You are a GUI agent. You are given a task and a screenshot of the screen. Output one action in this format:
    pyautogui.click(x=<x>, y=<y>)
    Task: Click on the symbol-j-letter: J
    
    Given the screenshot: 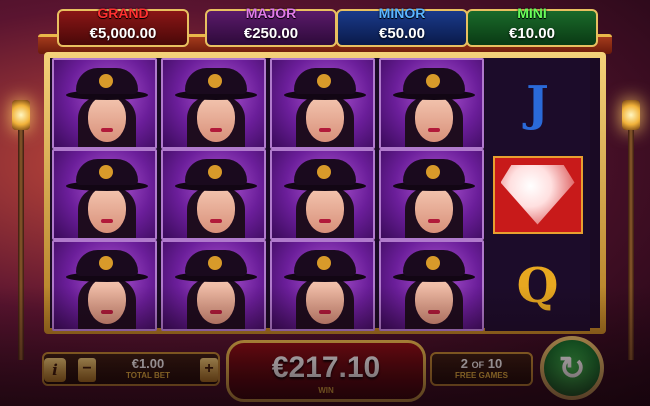 What is the action you would take?
    pyautogui.click(x=537, y=103)
    